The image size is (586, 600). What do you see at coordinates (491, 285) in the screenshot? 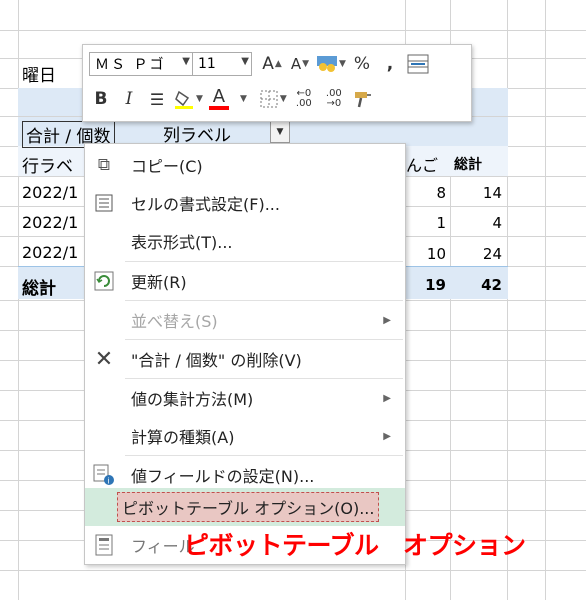
I see `grand-total-sum: 42` at bounding box center [491, 285].